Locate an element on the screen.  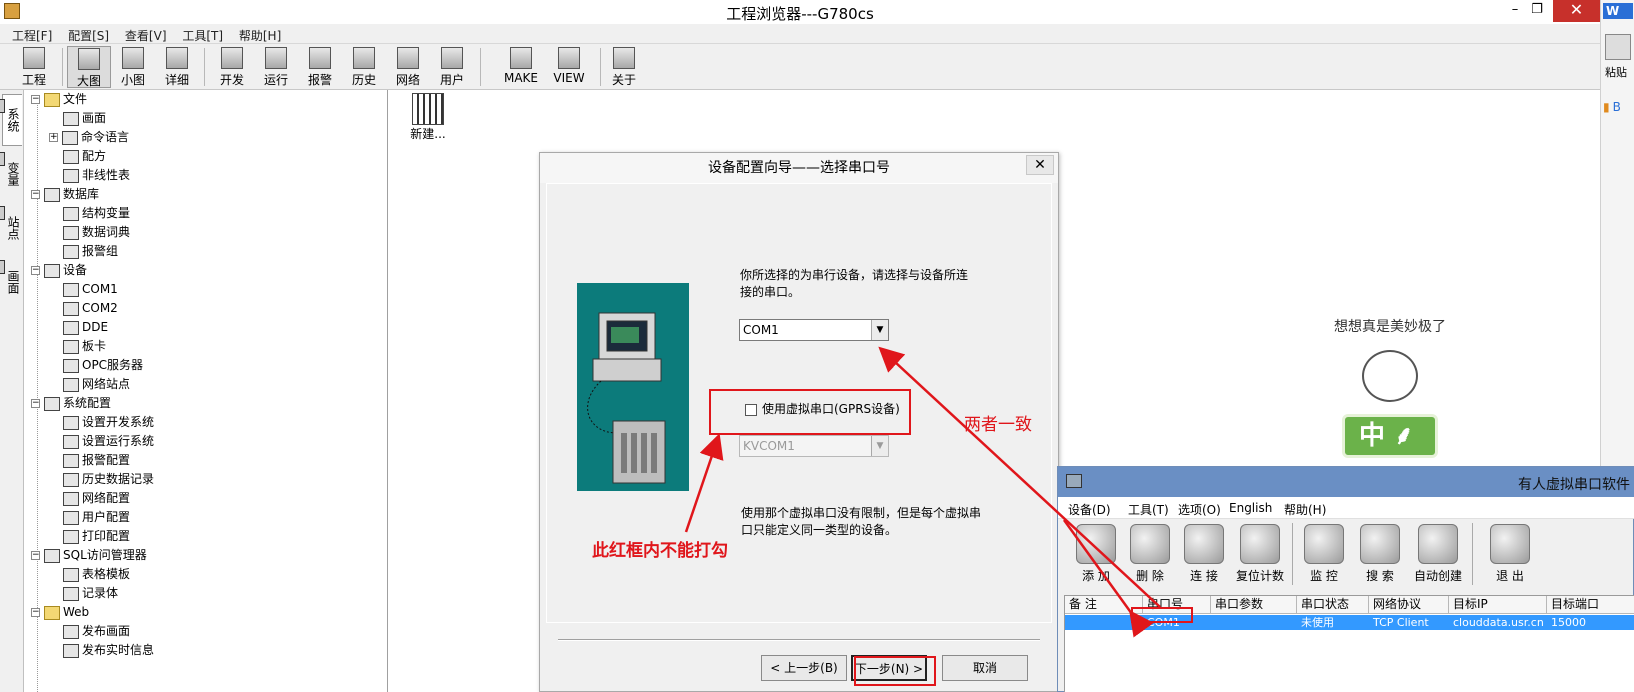
arrow-to-checkbox is located at coordinates (704, 483).